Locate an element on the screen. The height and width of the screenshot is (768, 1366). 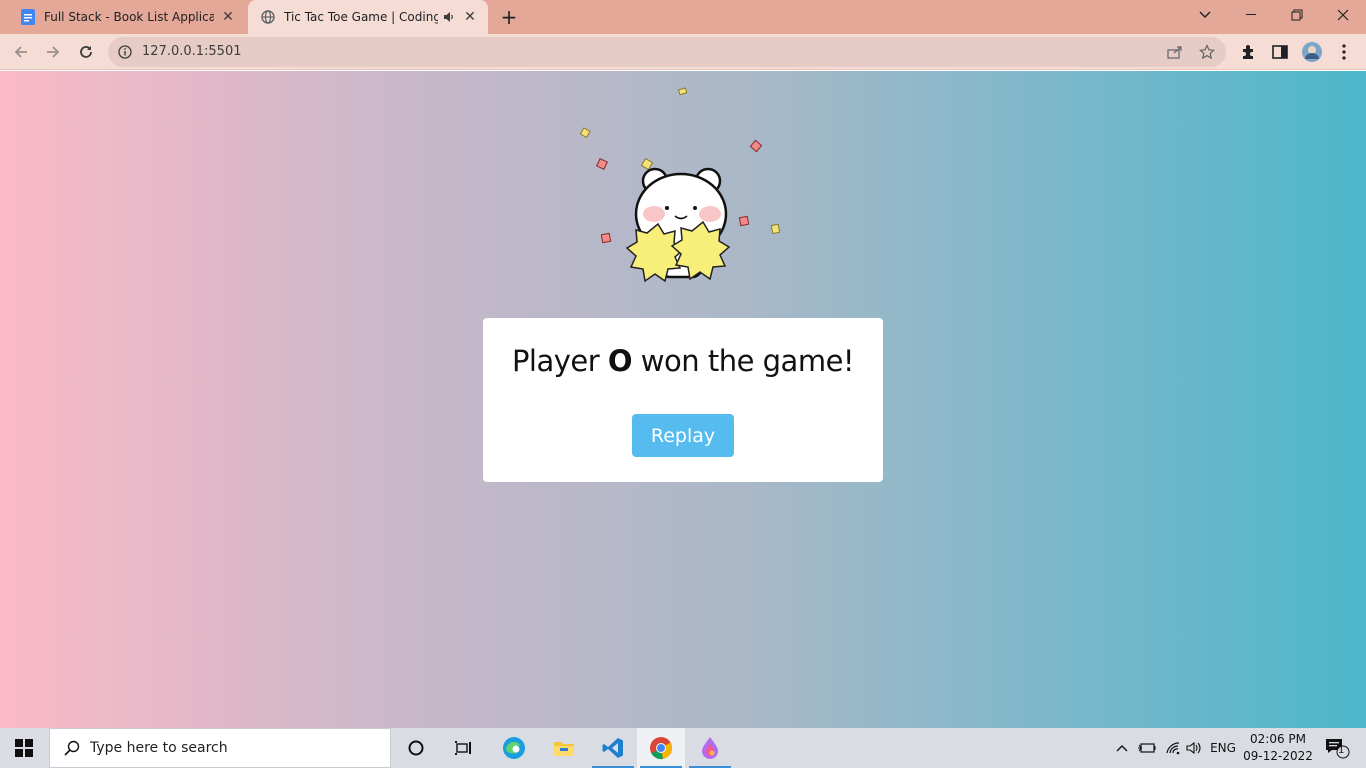
volume-icon is located at coordinates (1194, 748).